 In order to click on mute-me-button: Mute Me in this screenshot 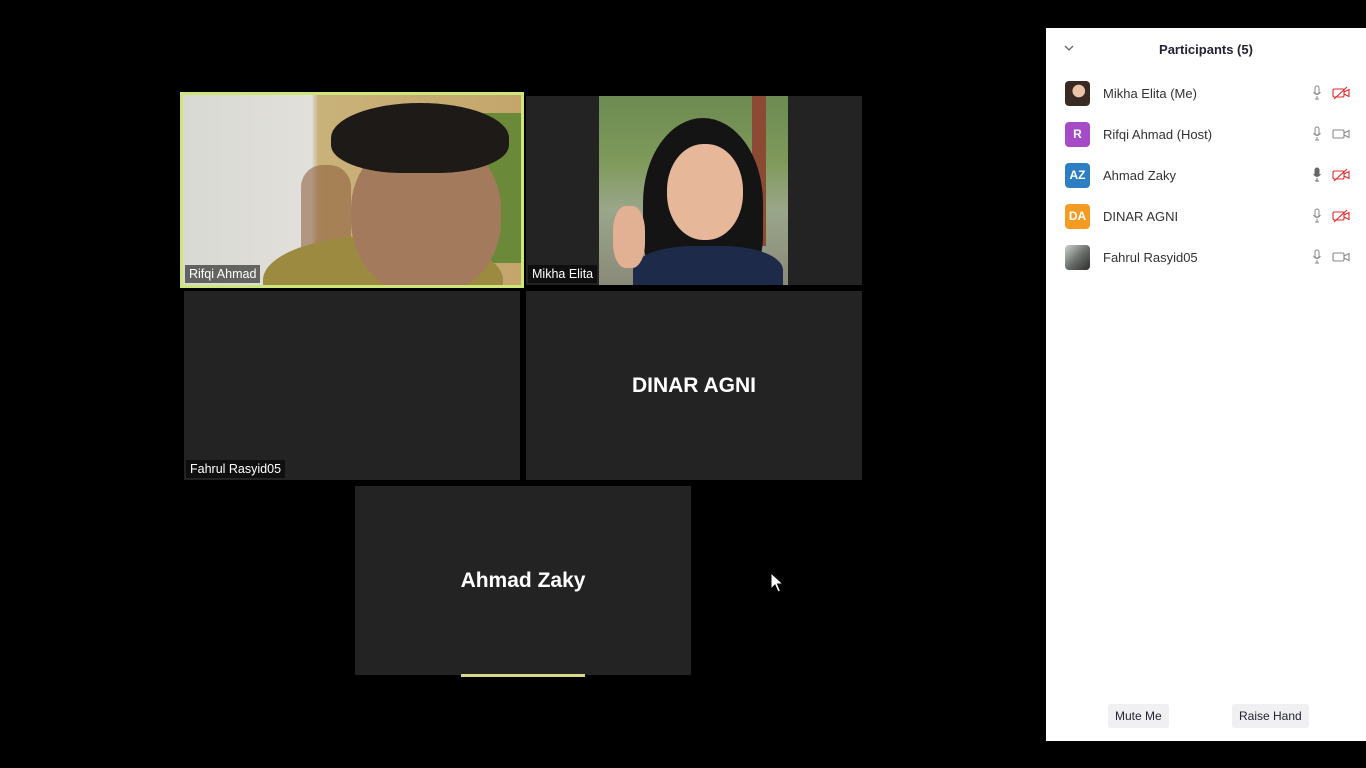, I will do `click(1138, 716)`.